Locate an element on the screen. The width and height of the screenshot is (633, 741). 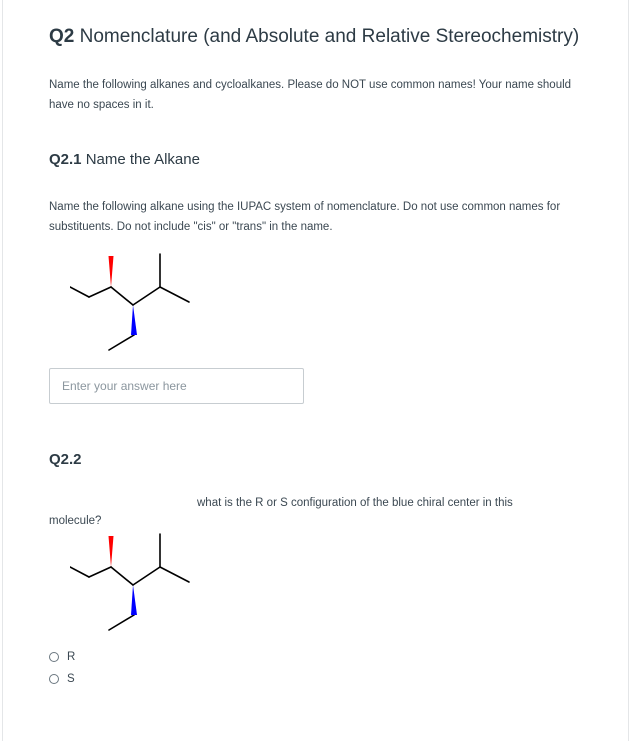
redaction-smudge is located at coordinates (136, 462).